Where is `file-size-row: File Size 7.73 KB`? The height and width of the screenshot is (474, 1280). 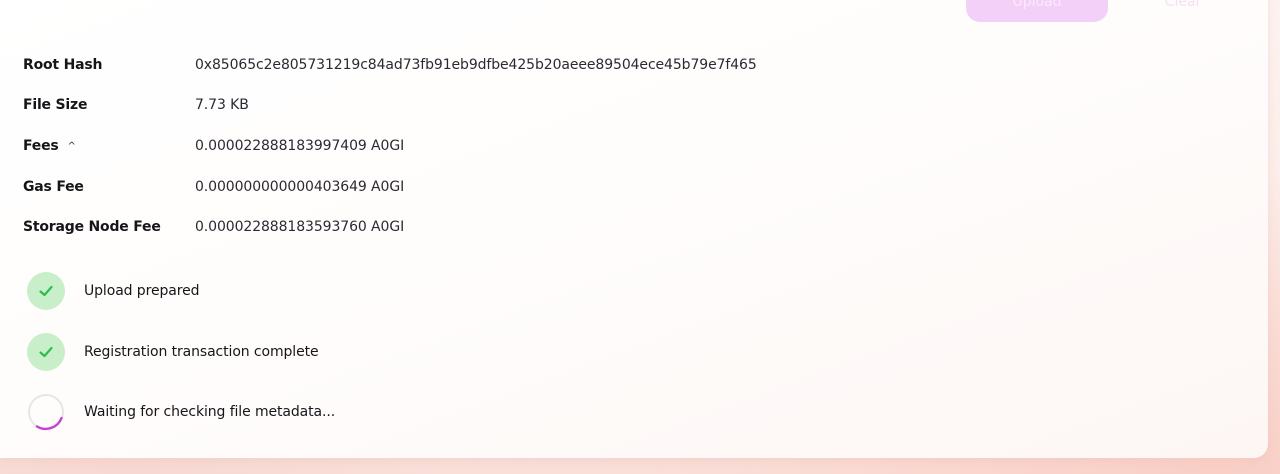 file-size-row: File Size 7.73 KB is located at coordinates (136, 105).